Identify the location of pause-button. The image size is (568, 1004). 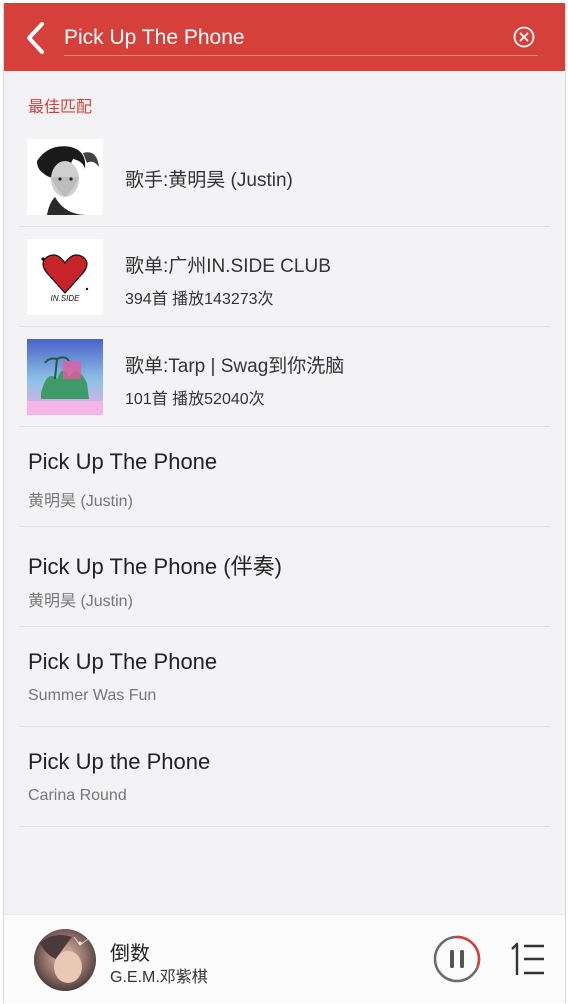
(457, 959).